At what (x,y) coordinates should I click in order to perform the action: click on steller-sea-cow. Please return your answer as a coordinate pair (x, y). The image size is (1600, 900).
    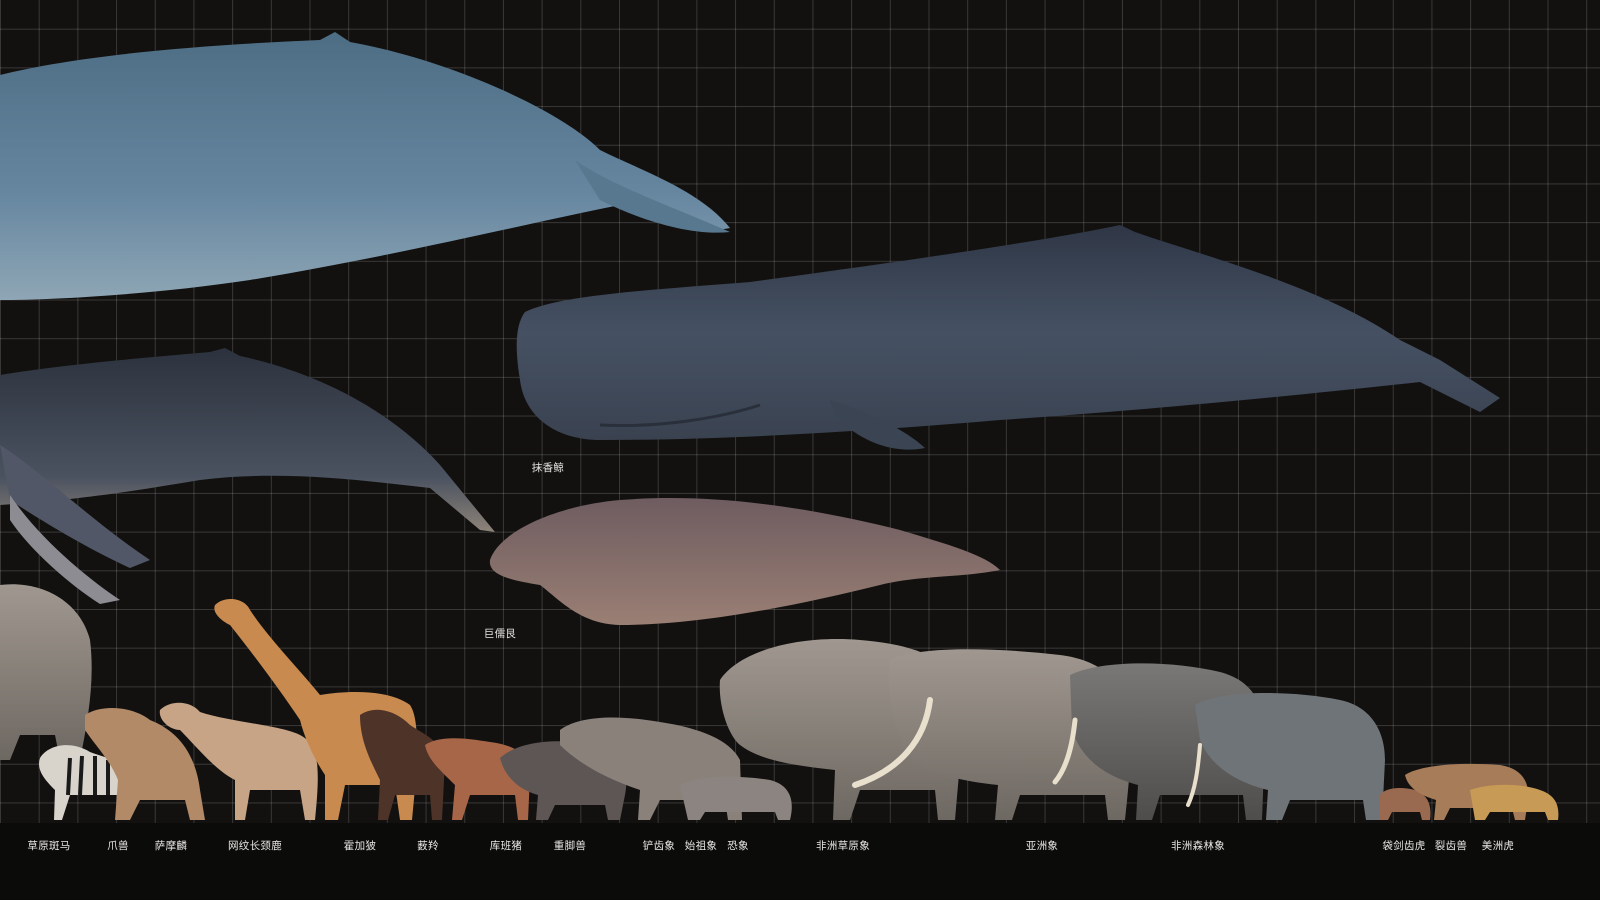
    Looking at the image, I should click on (744, 561).